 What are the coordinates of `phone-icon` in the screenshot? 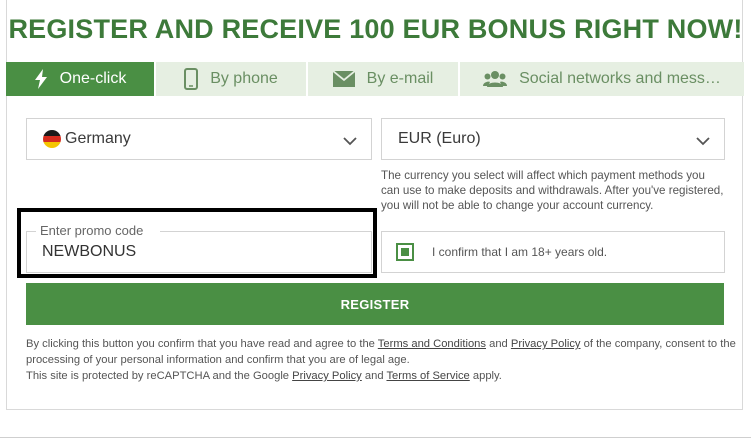 It's located at (191, 79).